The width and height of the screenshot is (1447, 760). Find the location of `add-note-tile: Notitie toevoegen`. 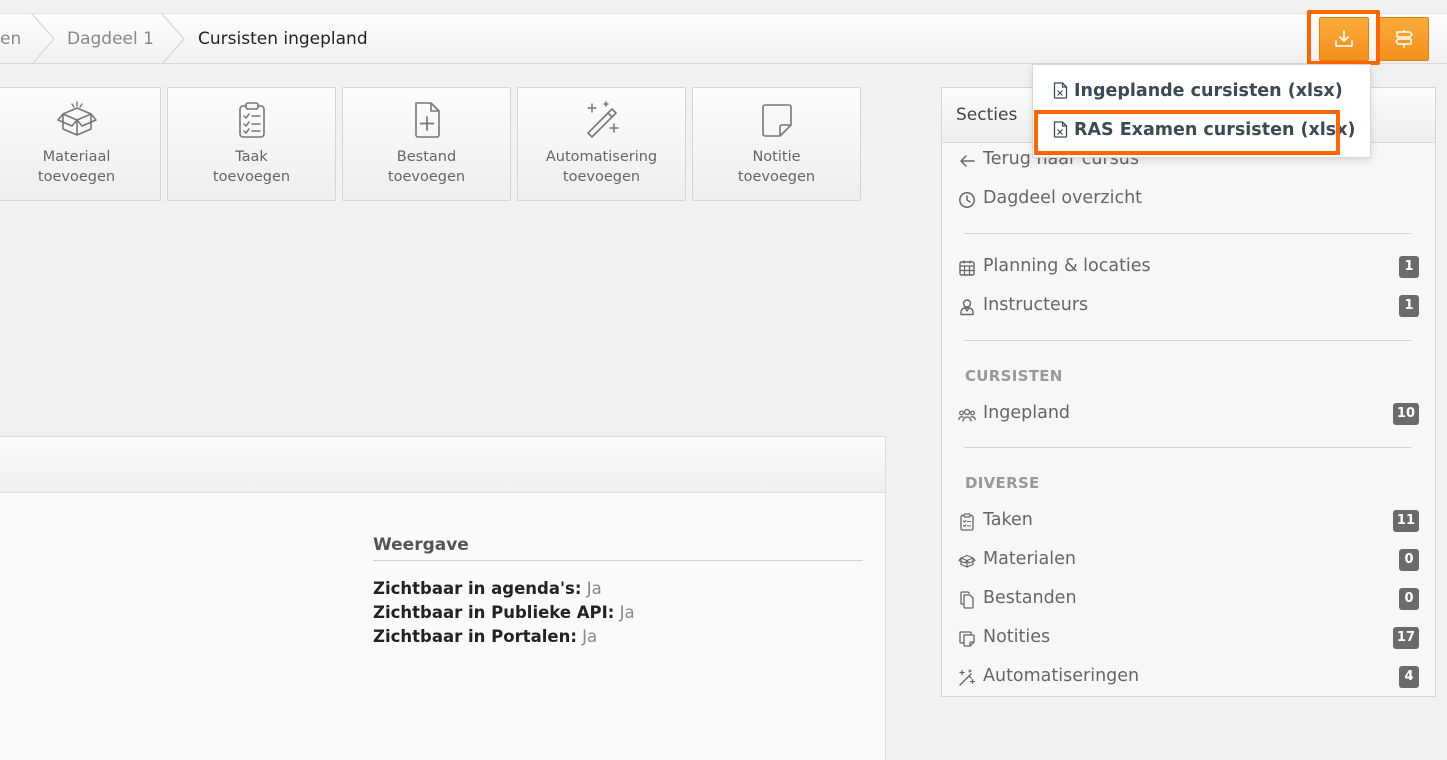

add-note-tile: Notitie toevoegen is located at coordinates (776, 144).